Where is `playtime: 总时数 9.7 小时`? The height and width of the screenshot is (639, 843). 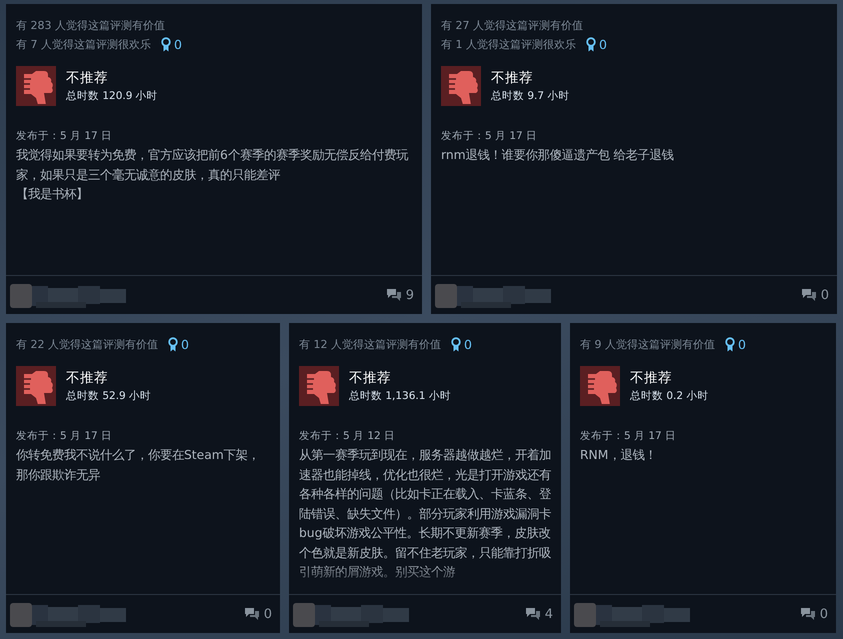 playtime: 总时数 9.7 小时 is located at coordinates (530, 96).